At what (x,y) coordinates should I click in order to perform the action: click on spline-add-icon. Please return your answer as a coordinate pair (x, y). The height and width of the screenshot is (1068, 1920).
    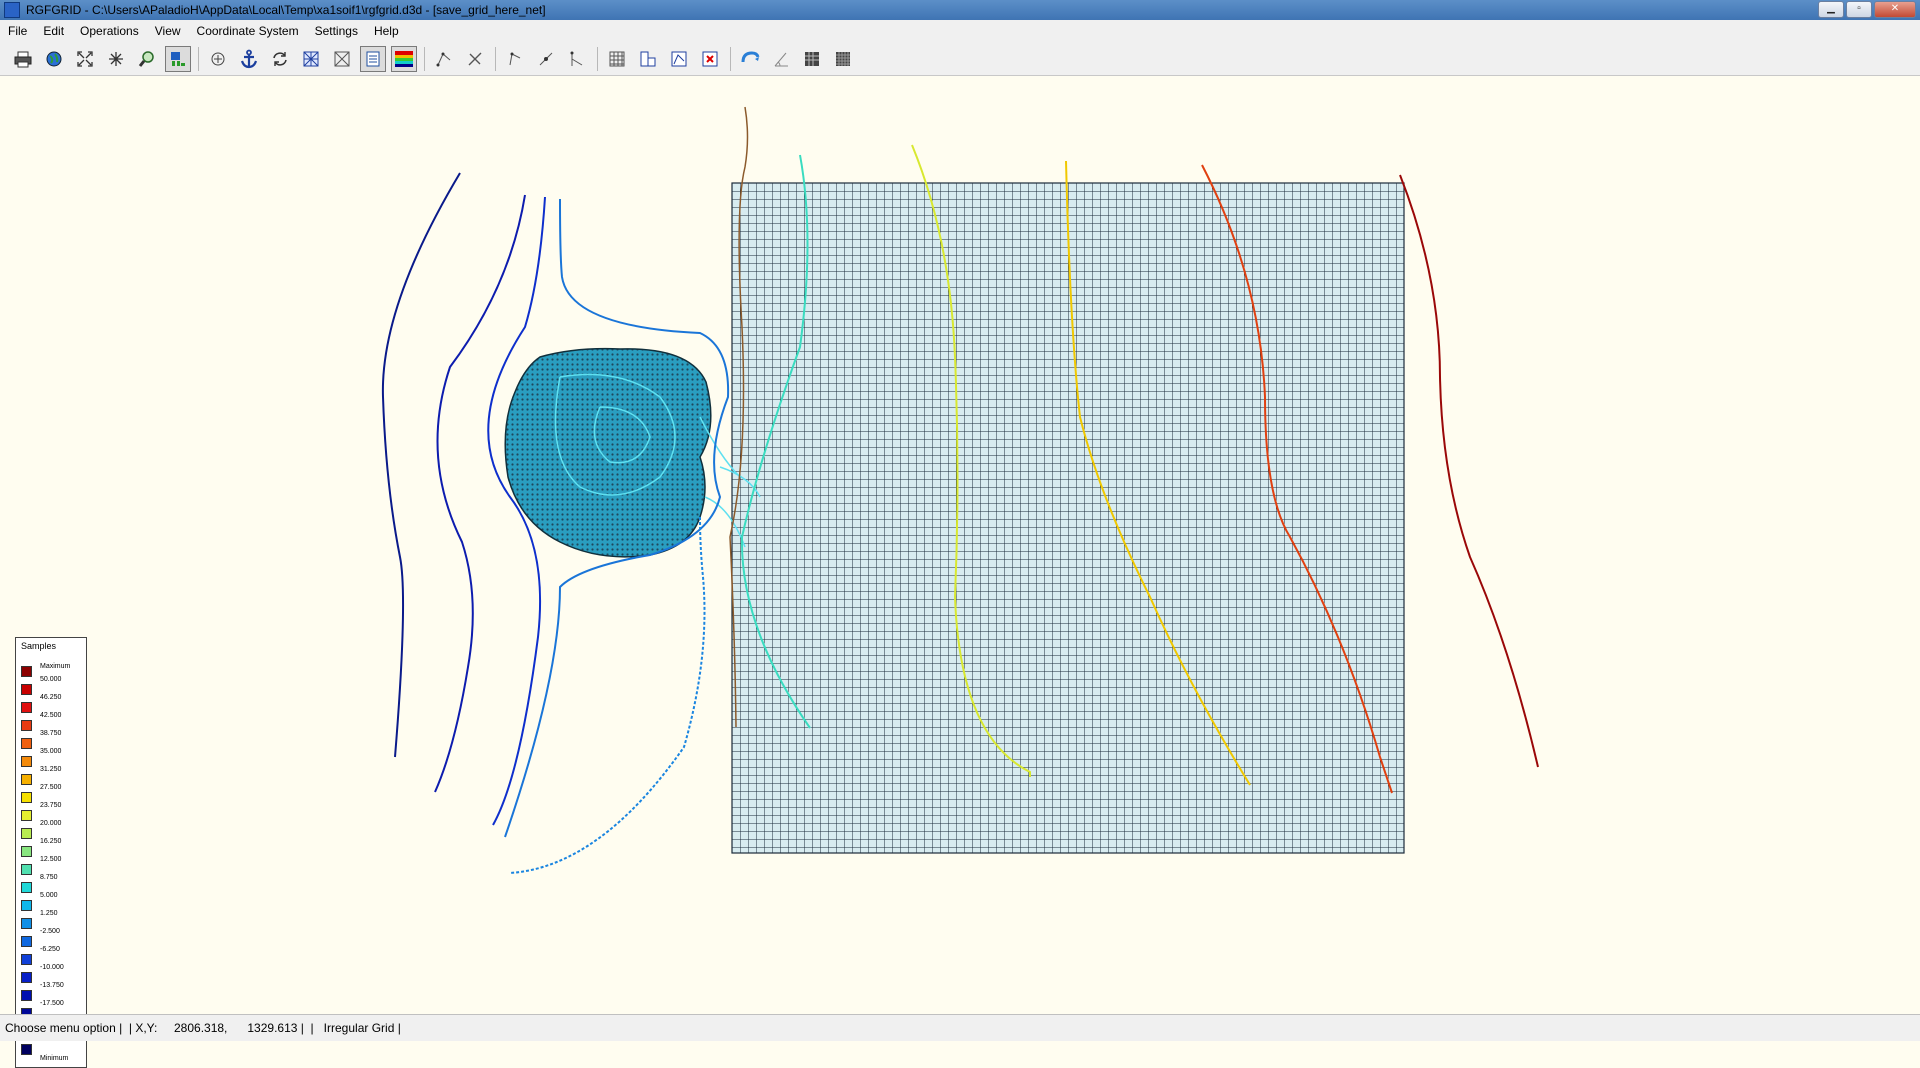
    Looking at the image, I should click on (443, 59).